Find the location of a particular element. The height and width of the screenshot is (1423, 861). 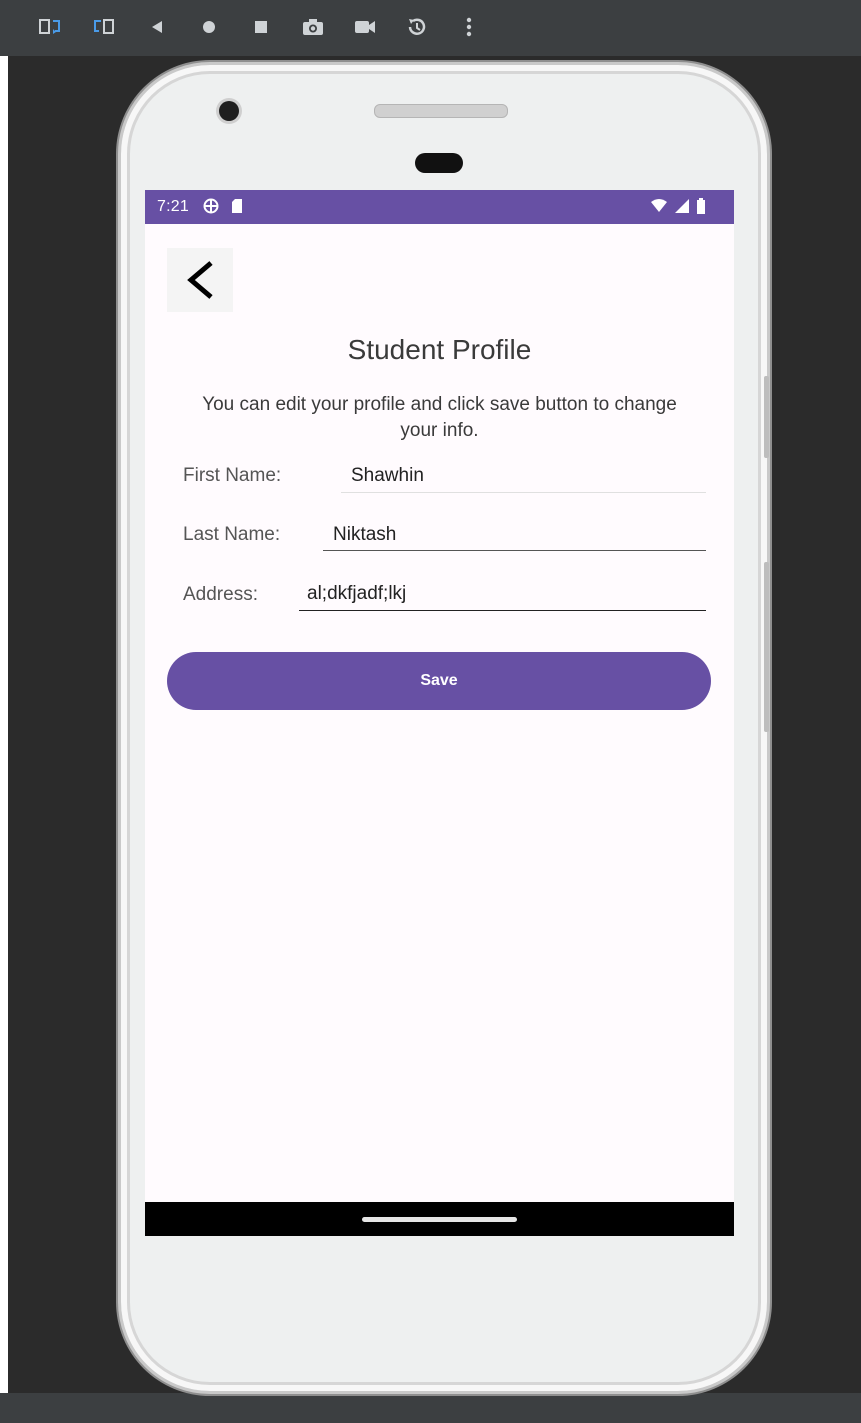

cell-signal-icon is located at coordinates (682, 206).